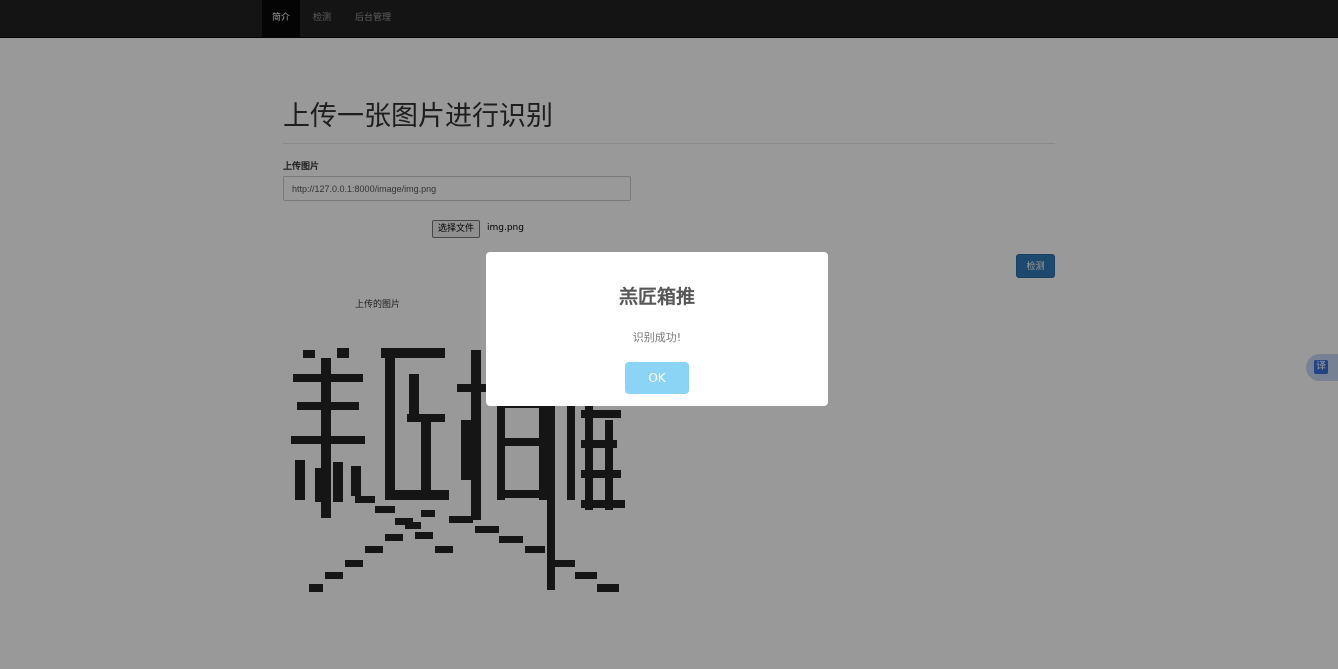  I want to click on ok-button: OK, so click(657, 378).